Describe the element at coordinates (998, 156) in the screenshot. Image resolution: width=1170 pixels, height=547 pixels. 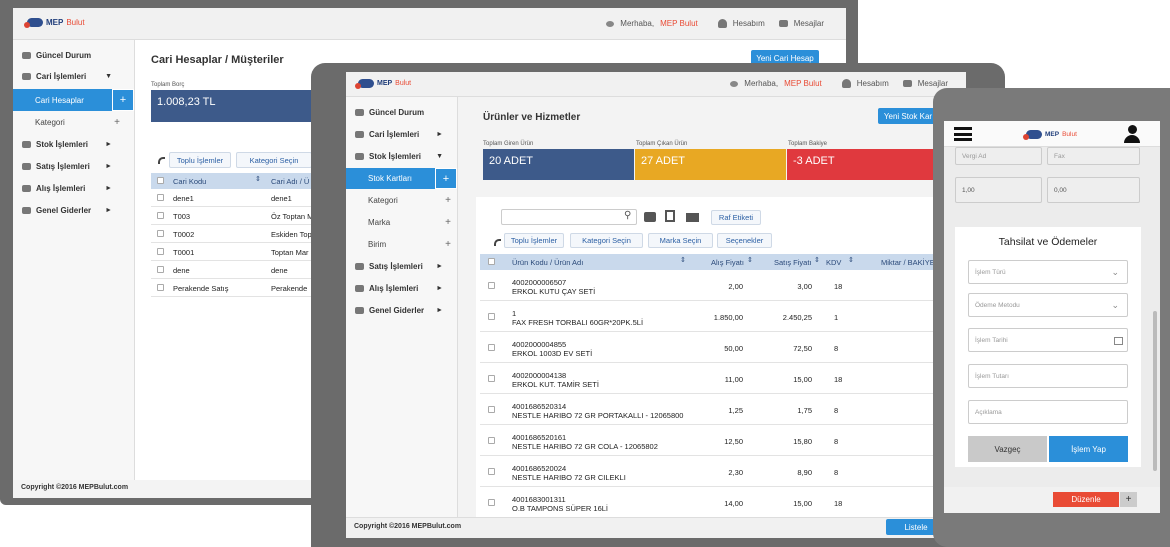
I see `vergi-field: Vergi Ad` at that location.